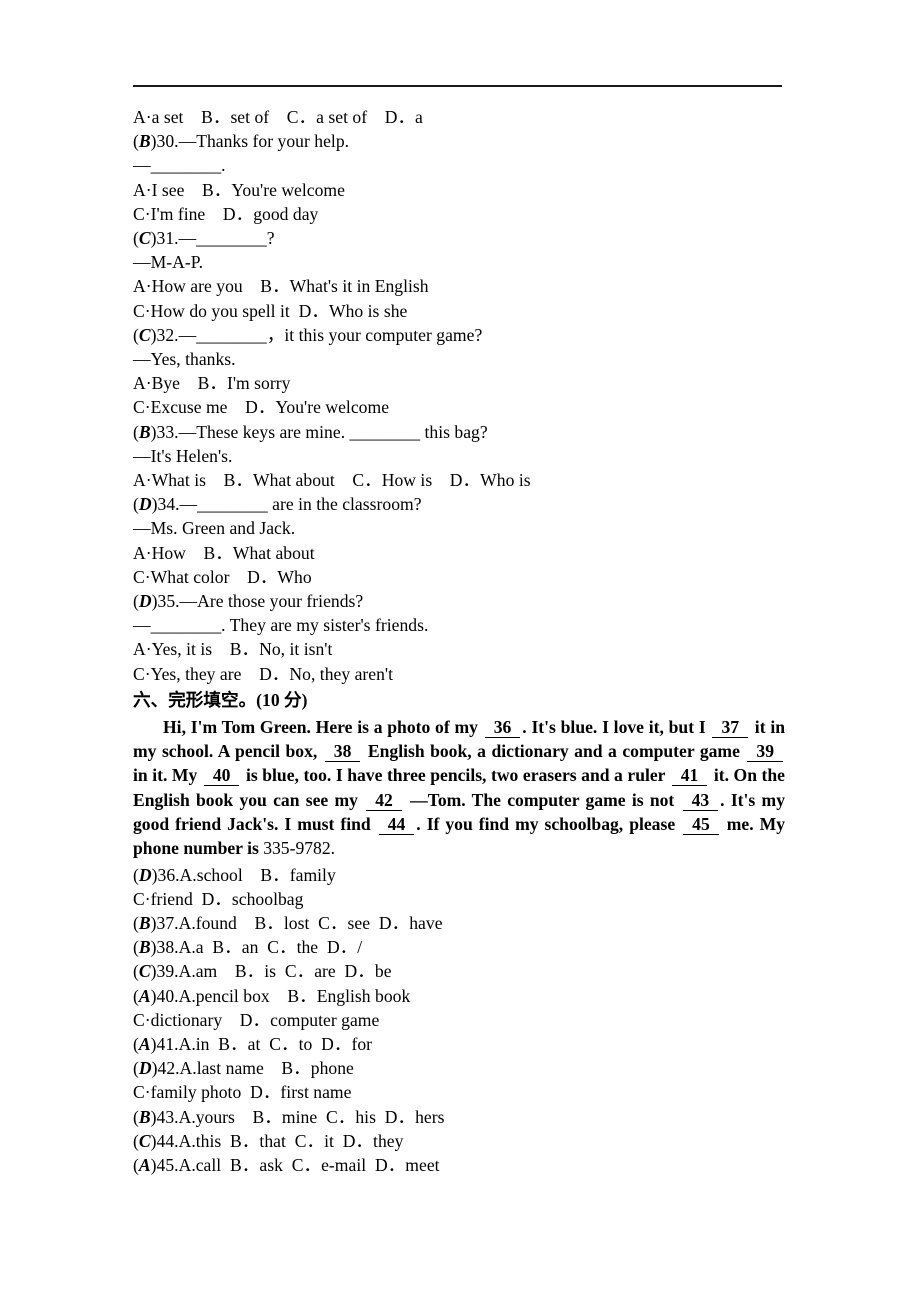 This screenshot has width=920, height=1302. What do you see at coordinates (268, 1140) in the screenshot?
I see `cloze-option-44-a: (C)44.A.this B．that C．it D．they` at bounding box center [268, 1140].